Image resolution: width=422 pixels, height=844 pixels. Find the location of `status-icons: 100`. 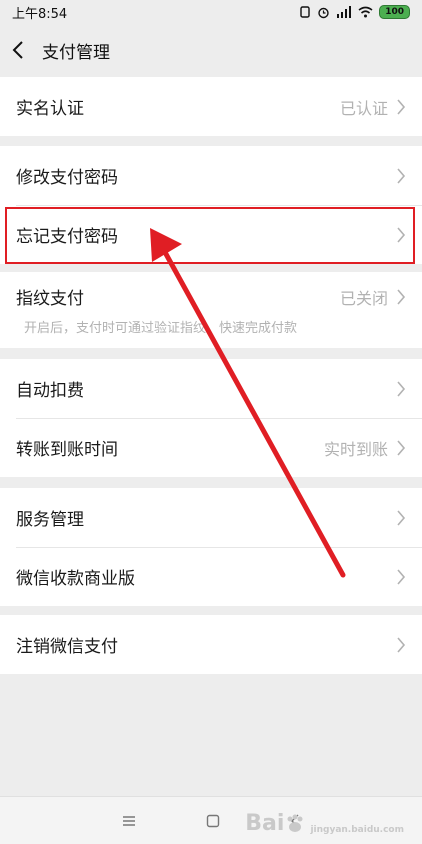

status-icons: 100 is located at coordinates (354, 12).